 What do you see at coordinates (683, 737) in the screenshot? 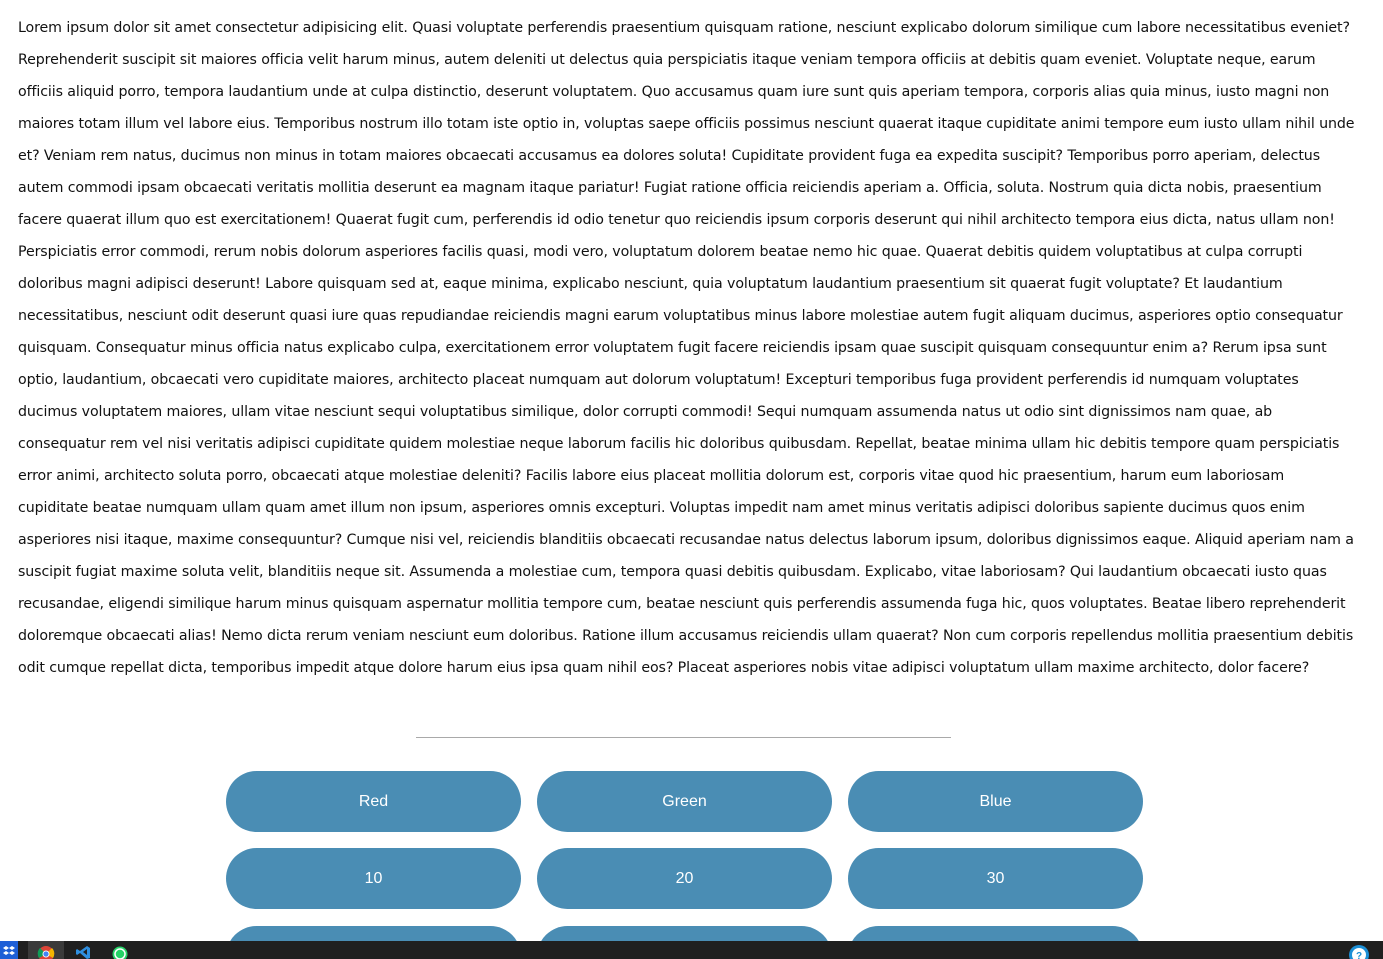
I see `horizontal-divider` at bounding box center [683, 737].